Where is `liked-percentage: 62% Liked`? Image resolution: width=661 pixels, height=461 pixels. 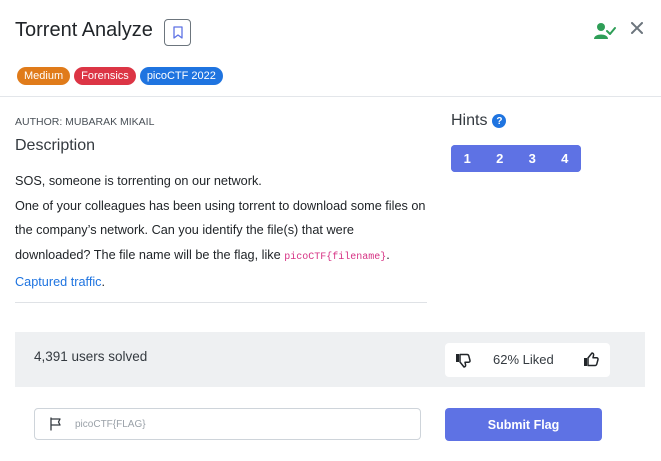
liked-percentage: 62% Liked is located at coordinates (523, 359).